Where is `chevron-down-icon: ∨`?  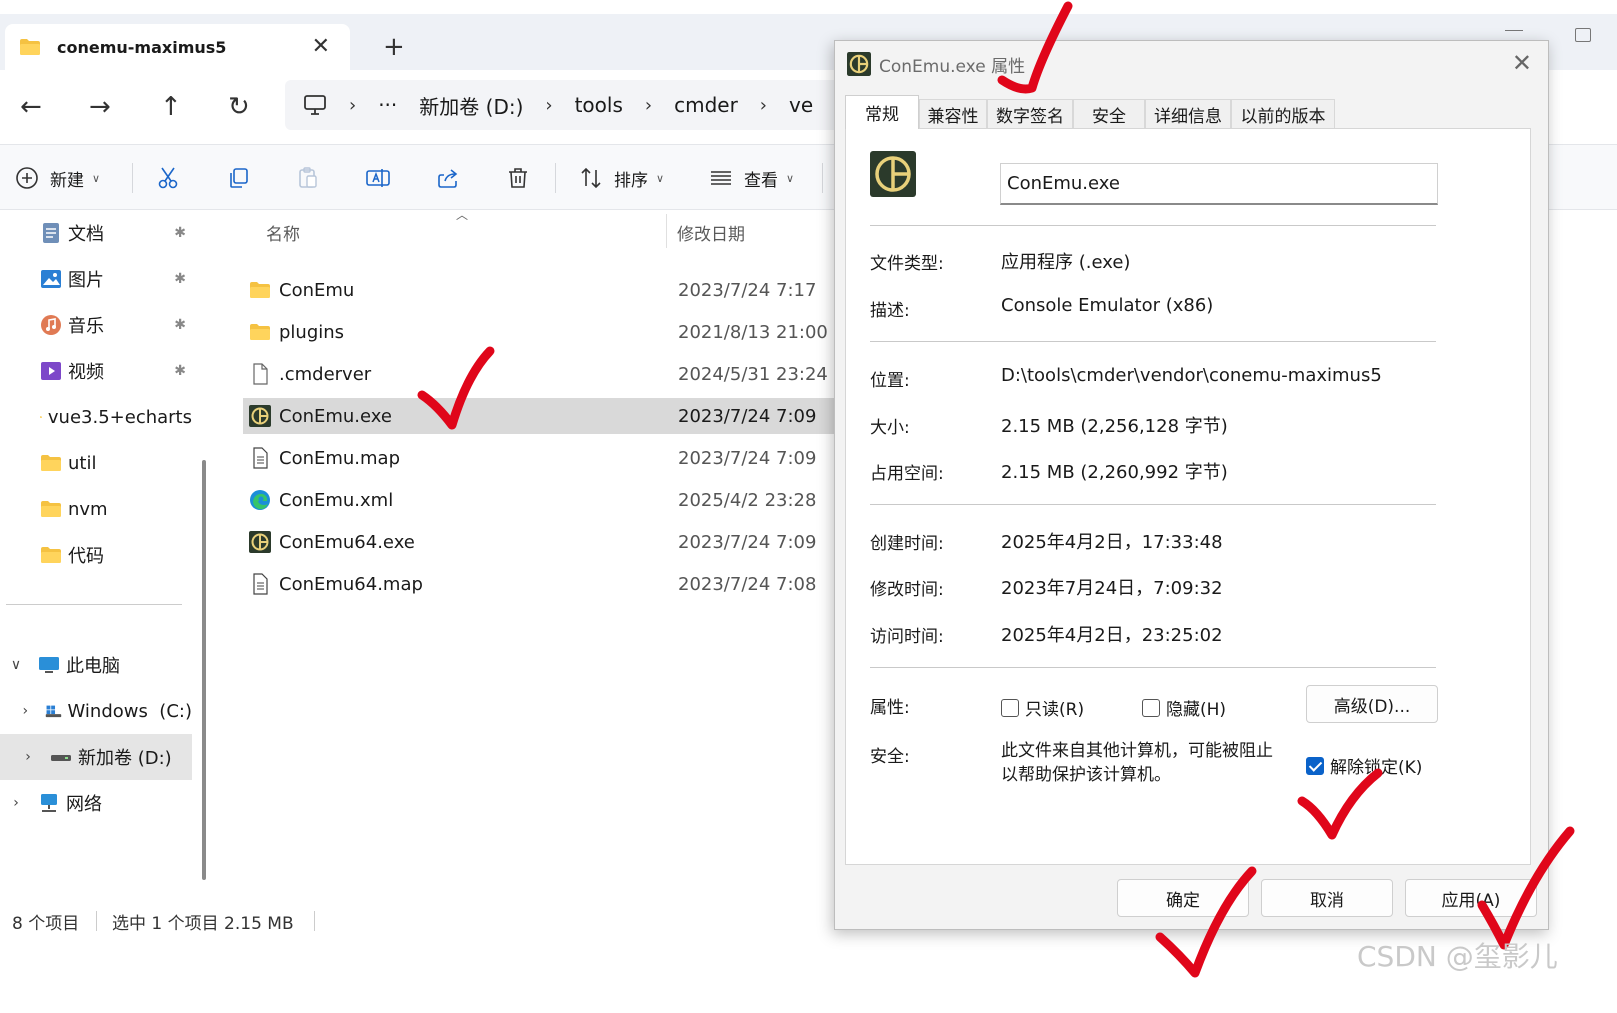 chevron-down-icon: ∨ is located at coordinates (790, 178).